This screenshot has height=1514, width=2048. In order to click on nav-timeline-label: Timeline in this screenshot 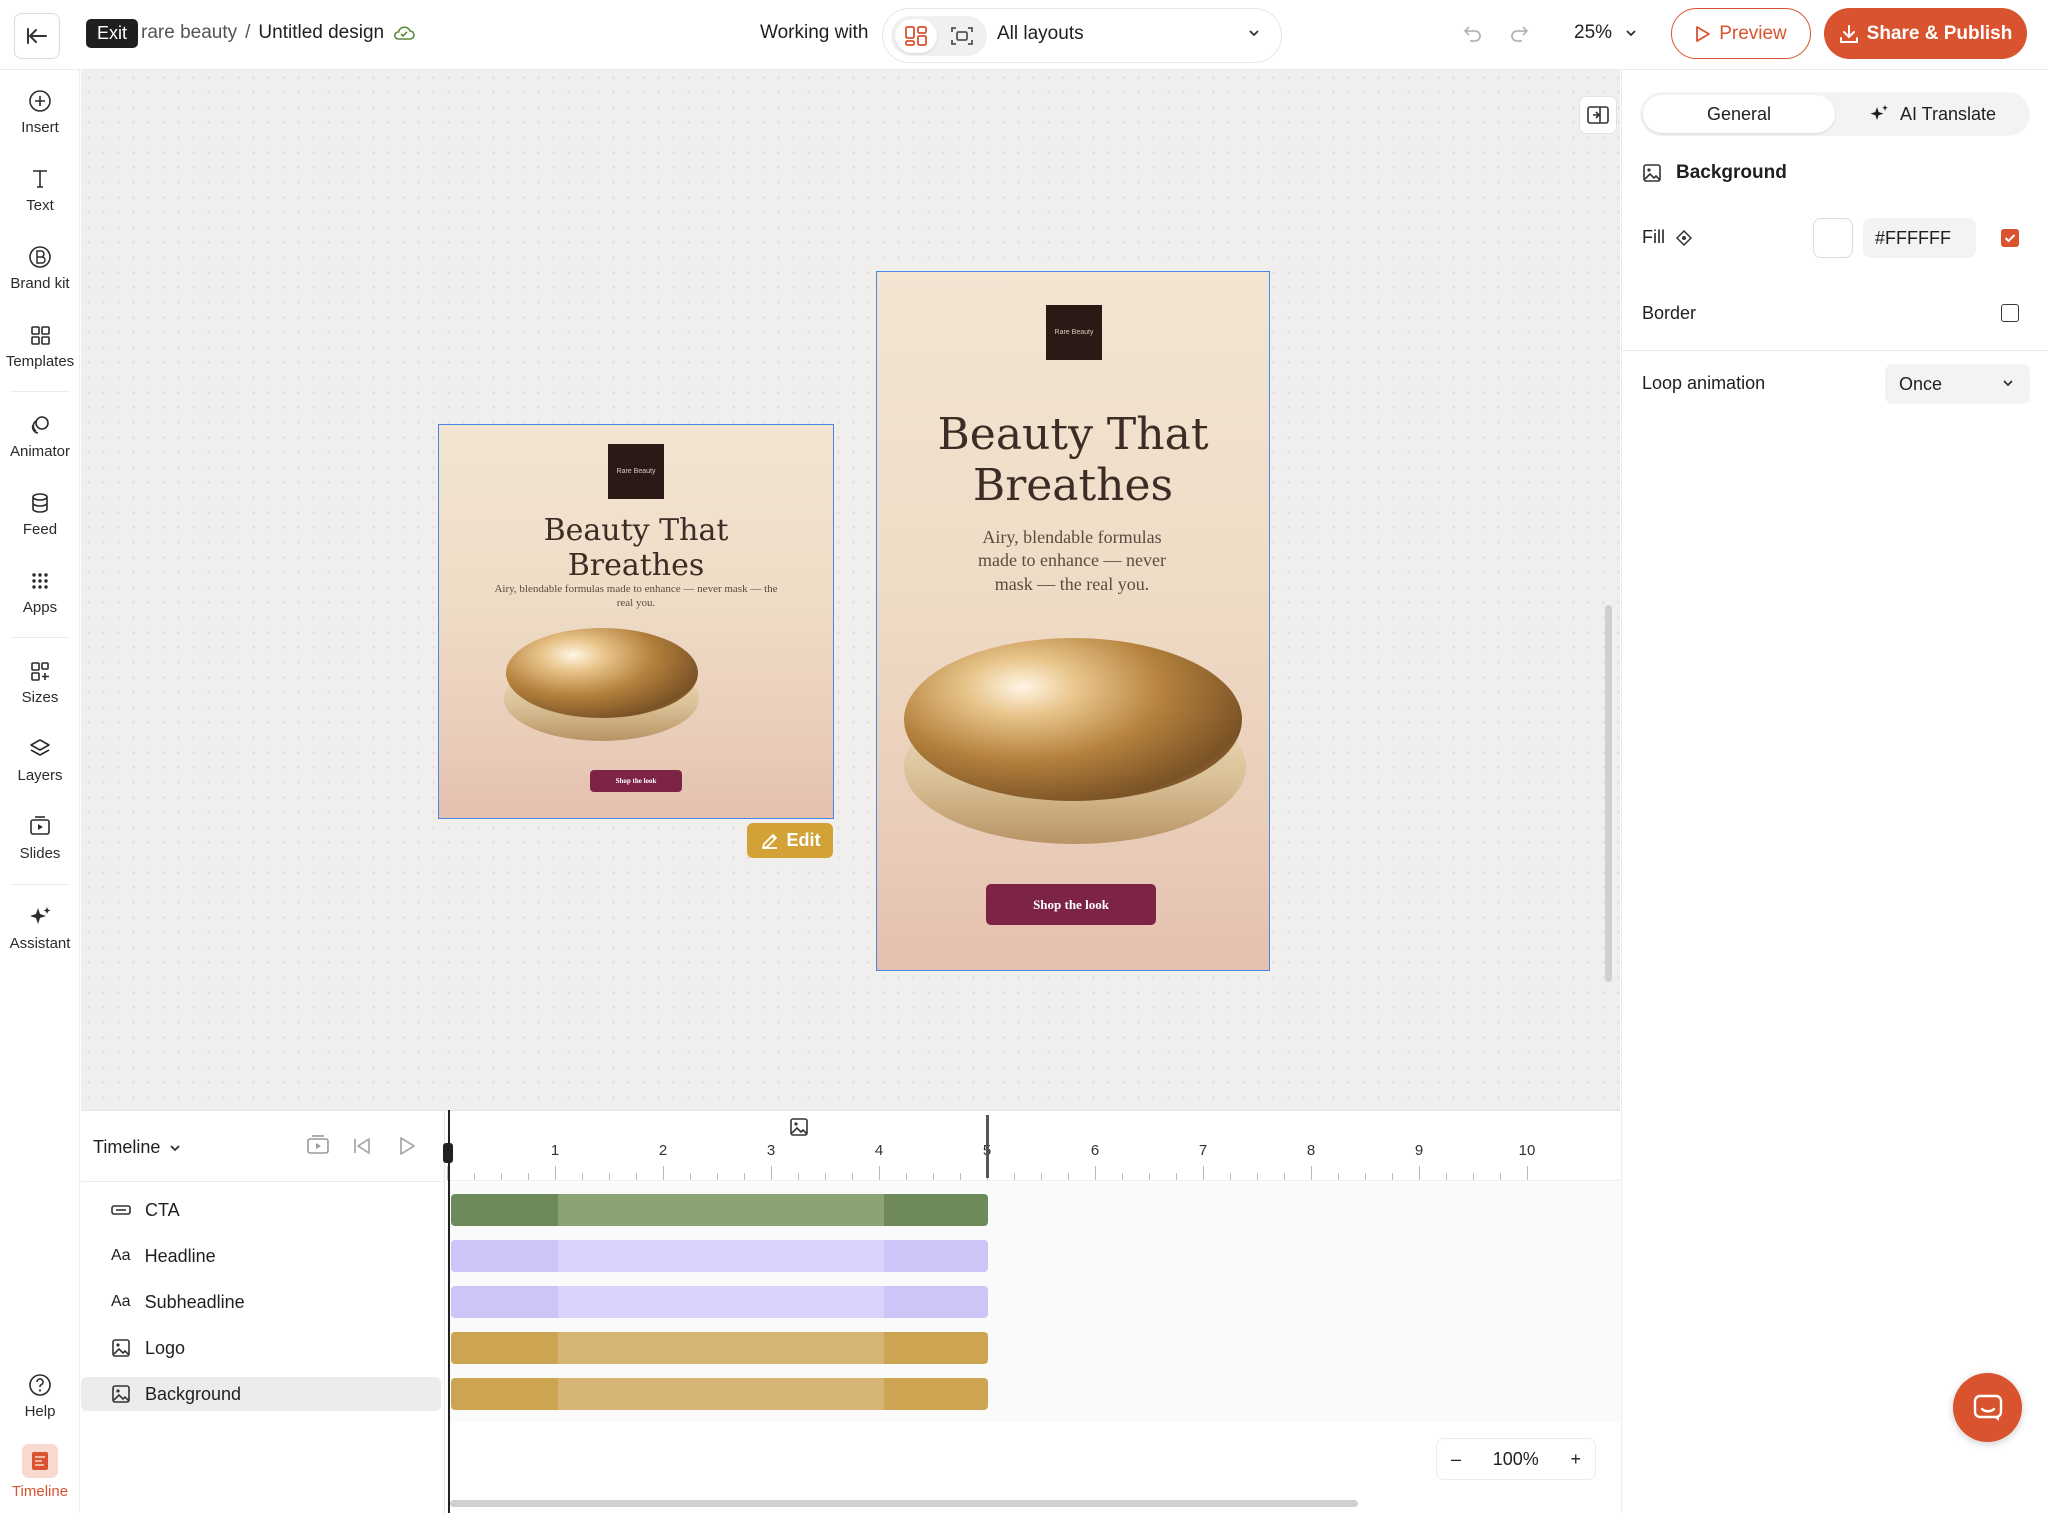, I will do `click(40, 1491)`.